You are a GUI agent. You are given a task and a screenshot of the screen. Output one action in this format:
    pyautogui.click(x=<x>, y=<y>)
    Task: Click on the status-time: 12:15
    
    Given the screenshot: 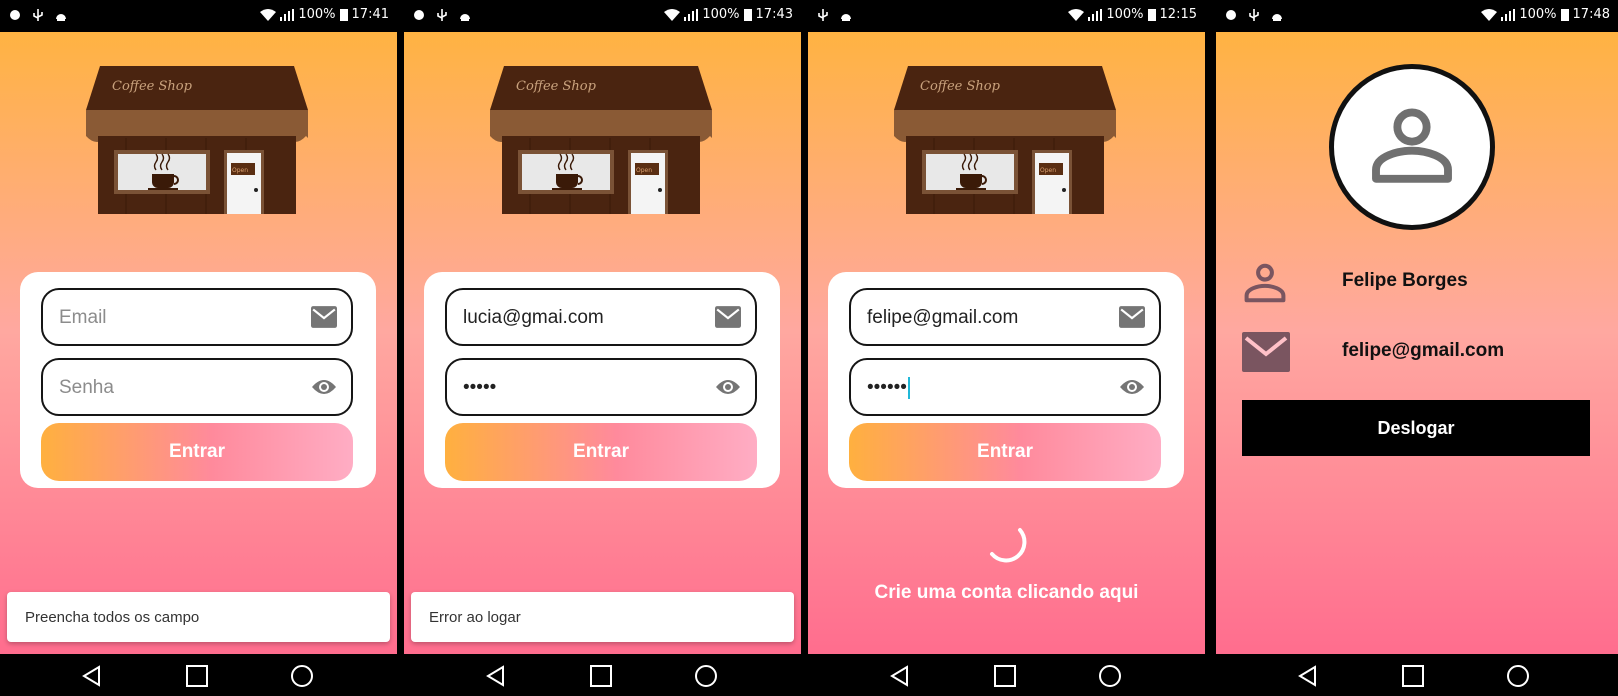 What is the action you would take?
    pyautogui.click(x=1178, y=14)
    